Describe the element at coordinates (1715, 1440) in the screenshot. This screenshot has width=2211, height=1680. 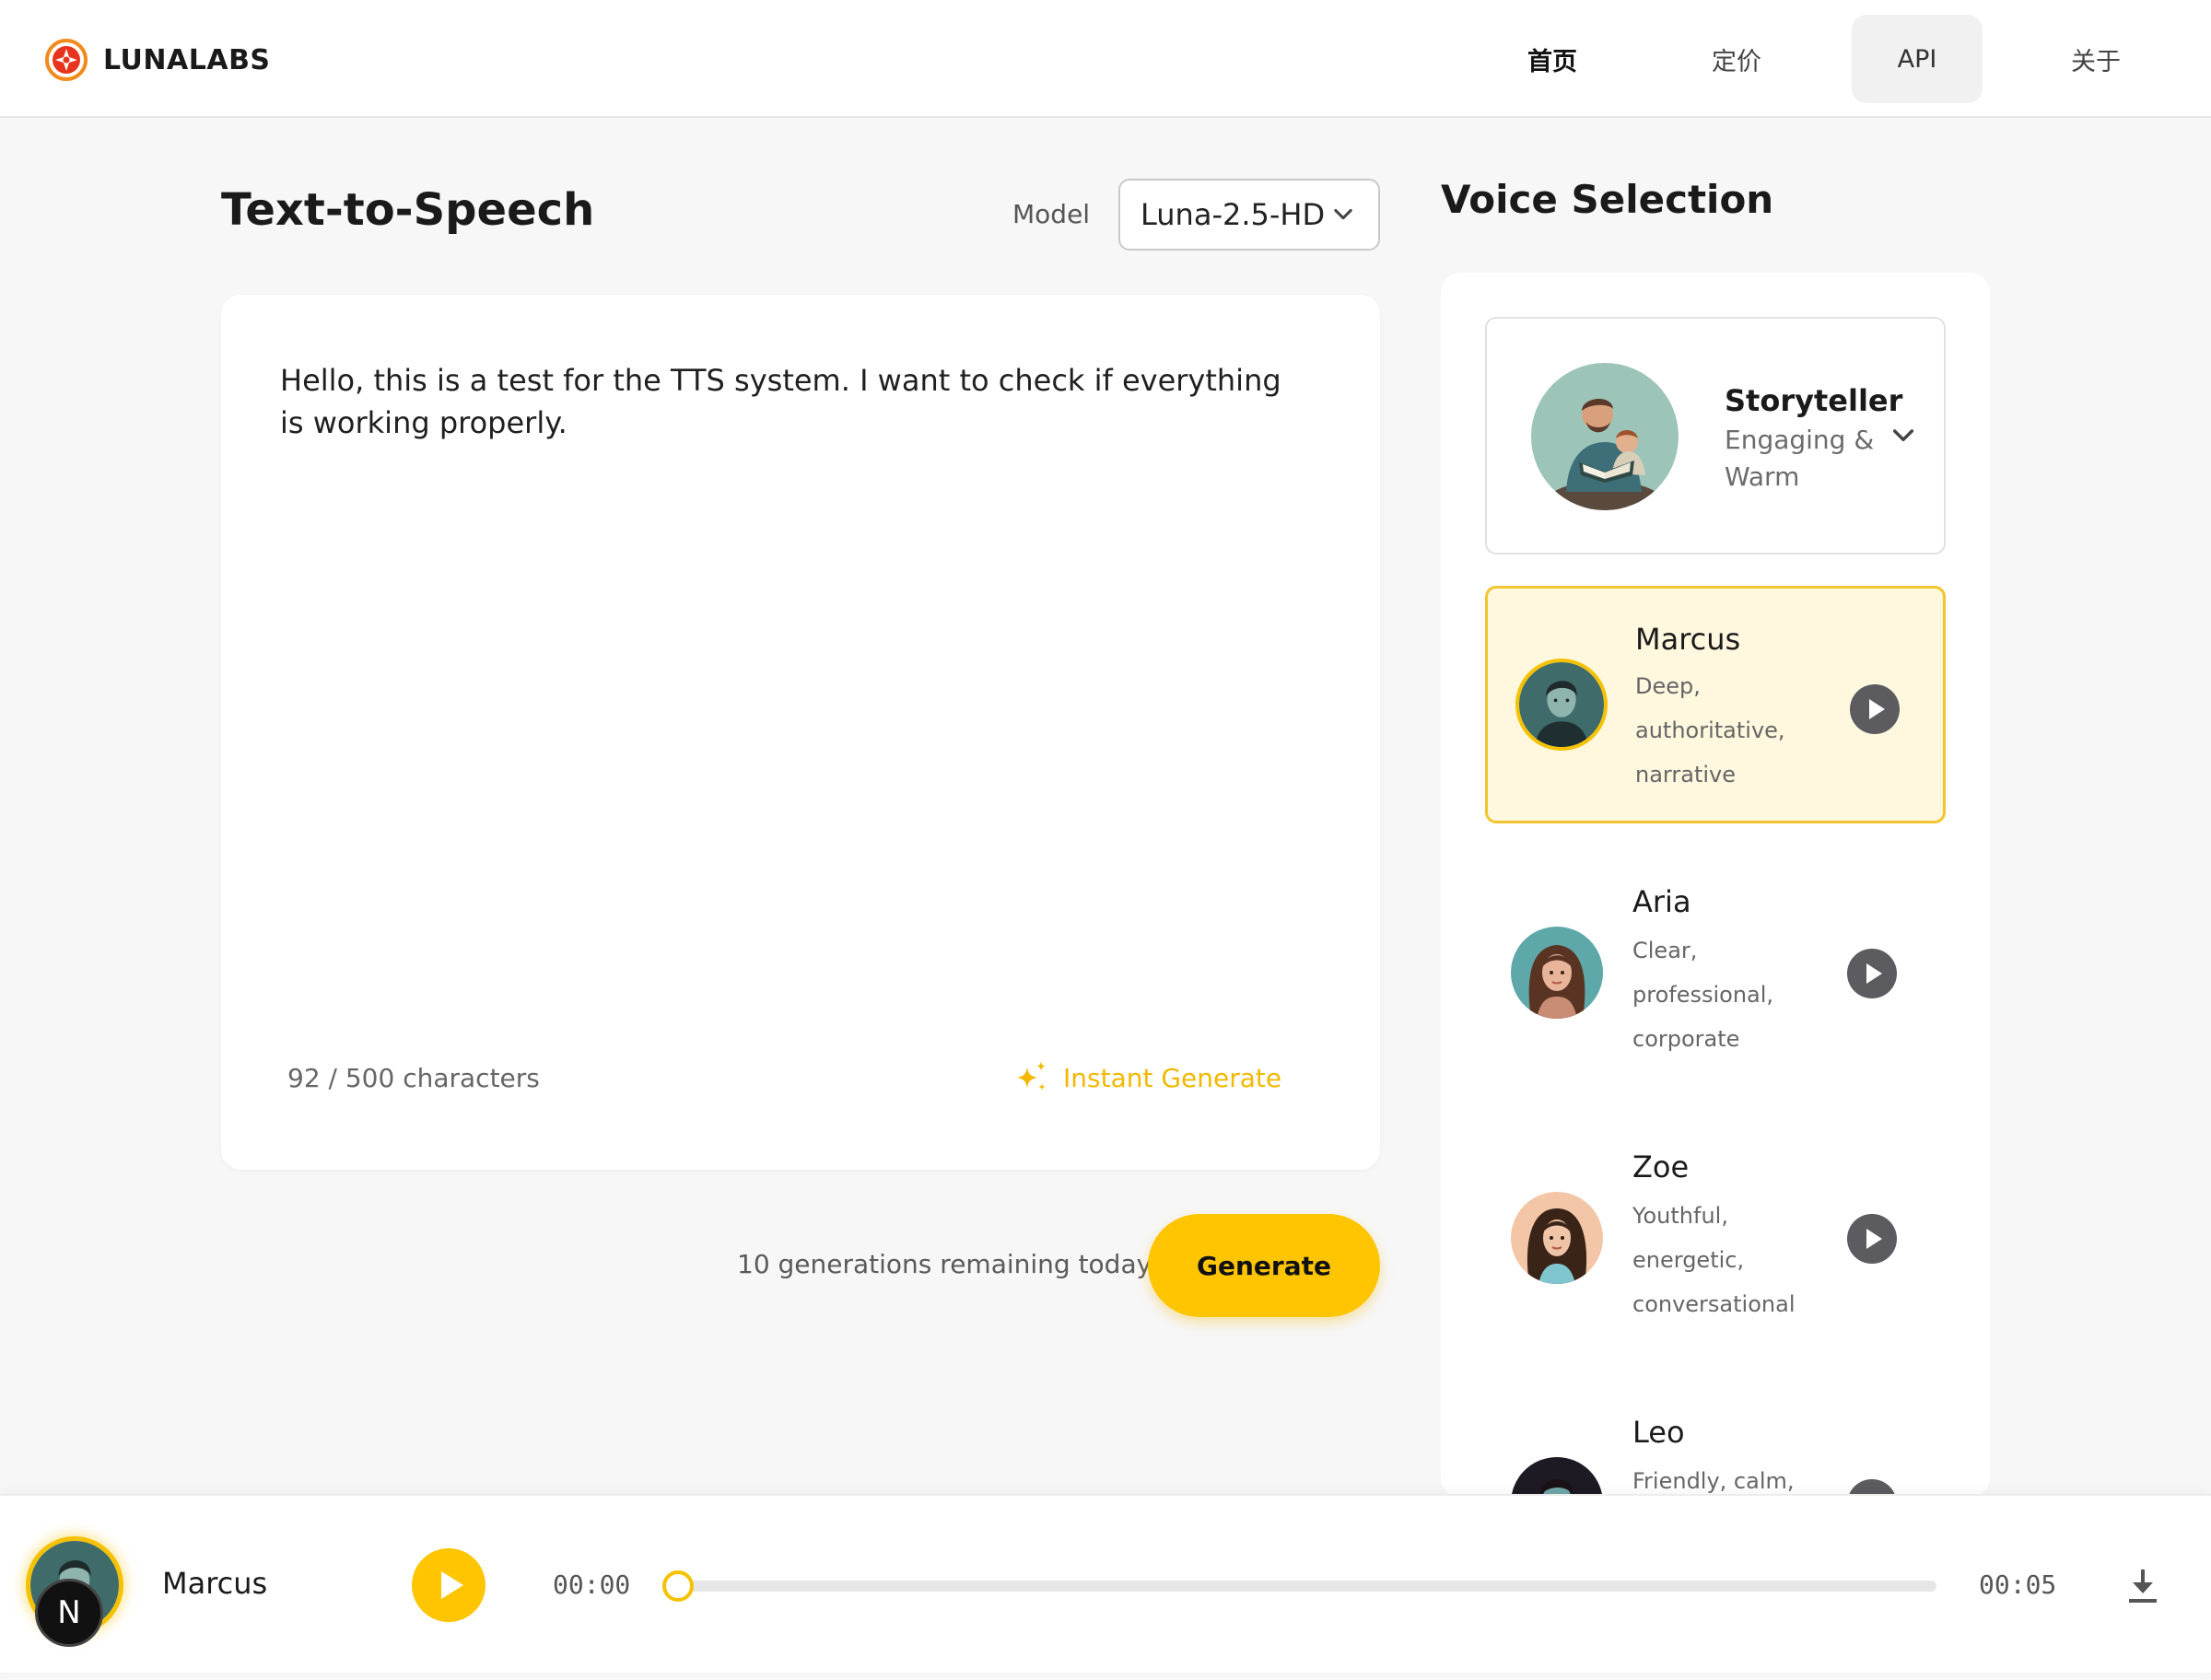
I see `voice-card-leo: Leo Friendly, calm,` at that location.